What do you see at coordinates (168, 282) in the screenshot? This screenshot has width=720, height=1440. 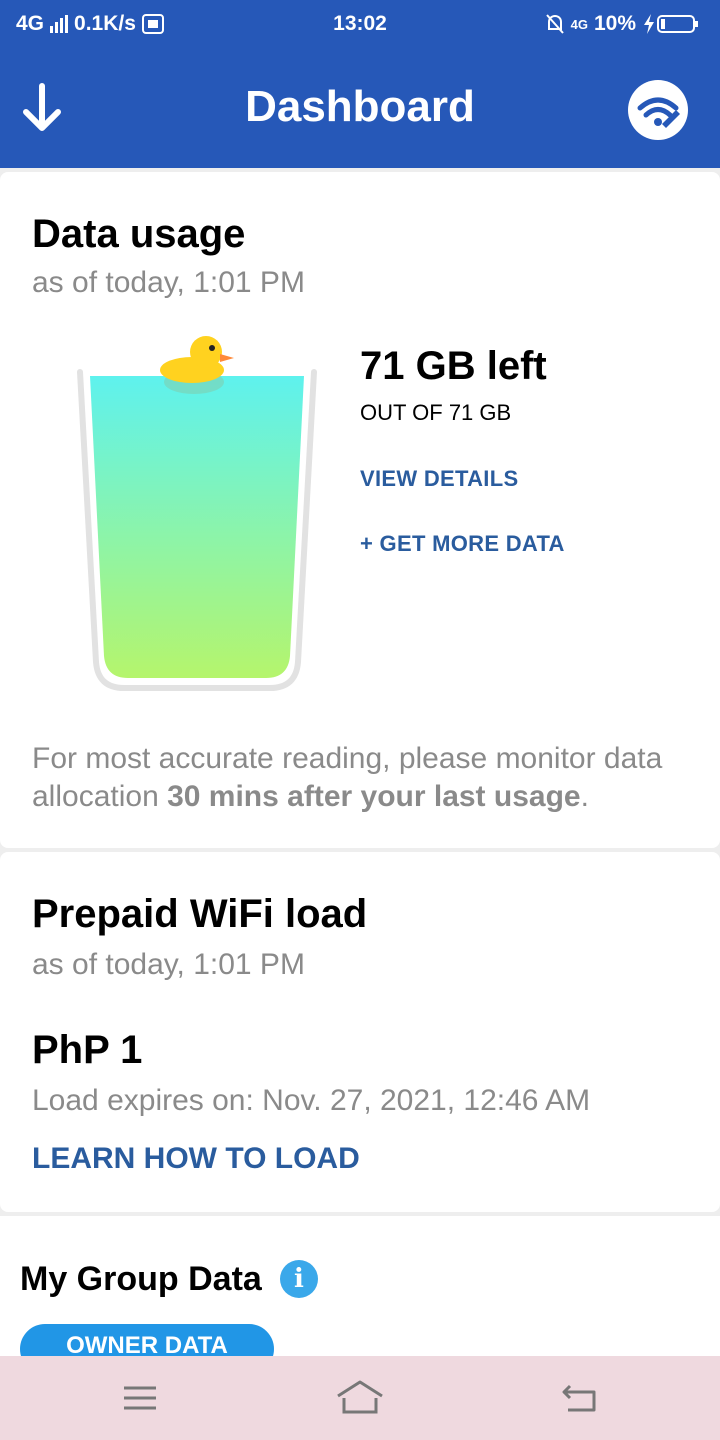 I see `data-usage-timestamp: as of today, 1:01 PM` at bounding box center [168, 282].